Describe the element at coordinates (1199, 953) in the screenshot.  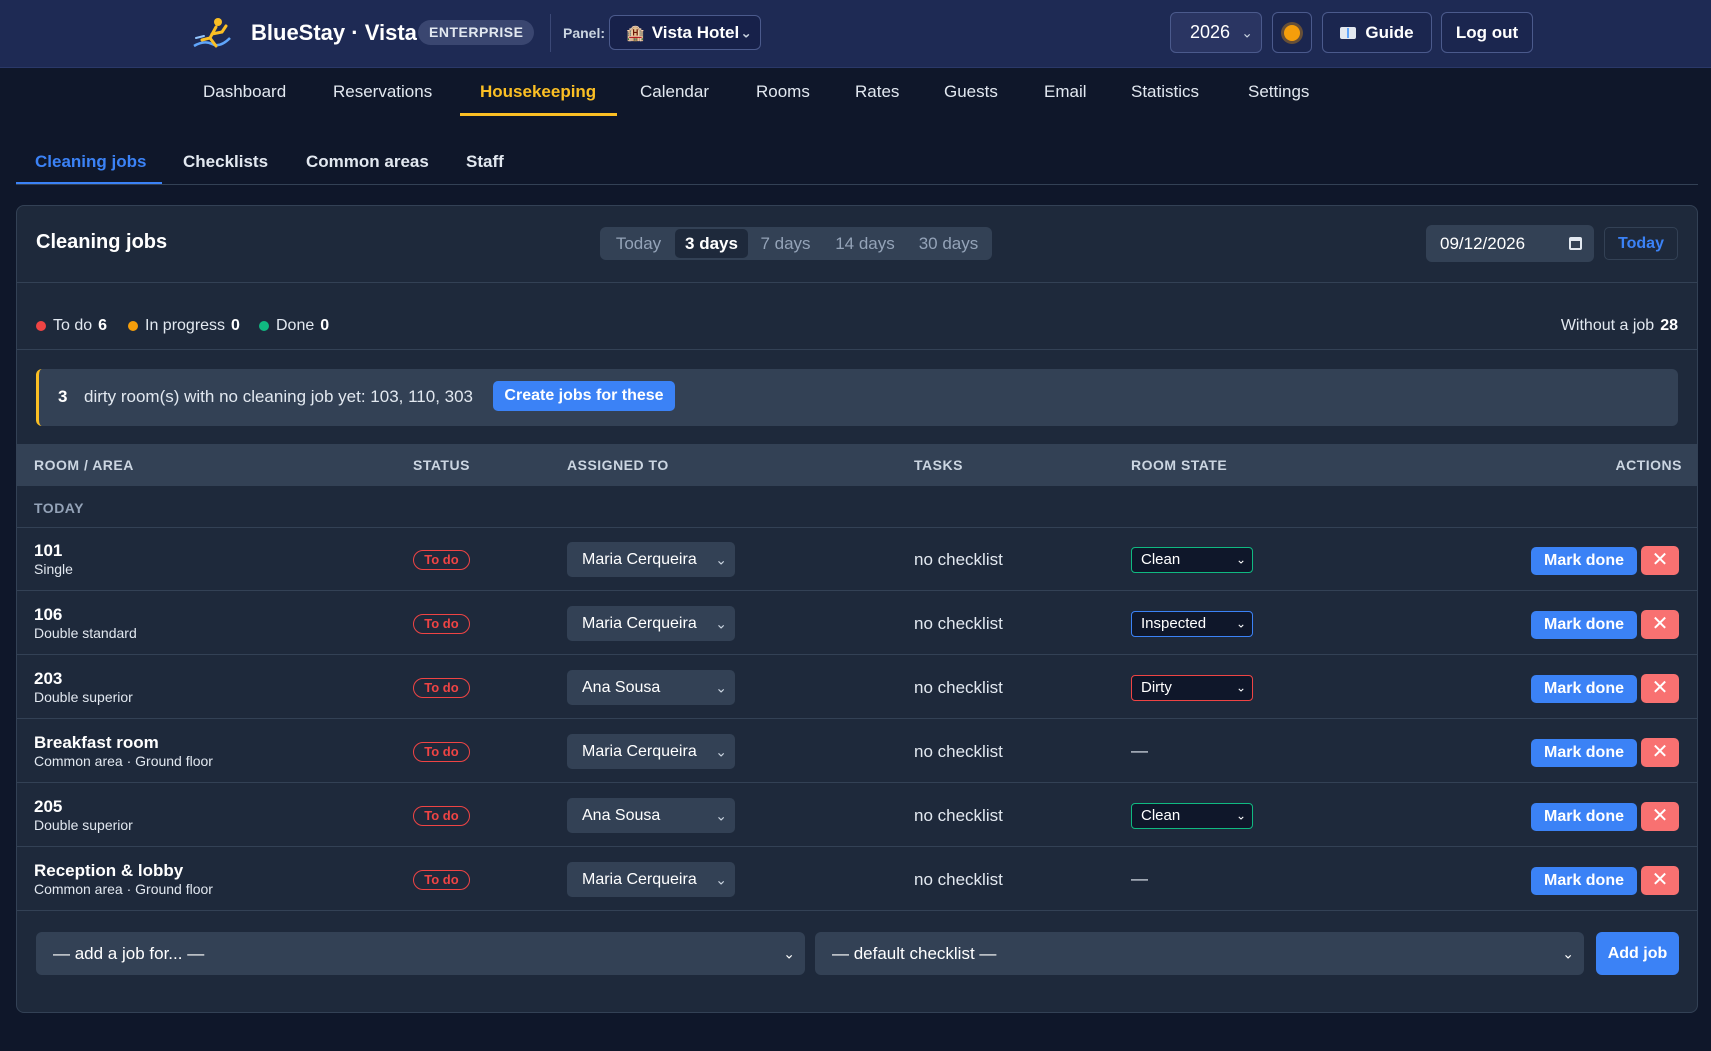
I see `checklist-select: — default checklist — ⌄` at that location.